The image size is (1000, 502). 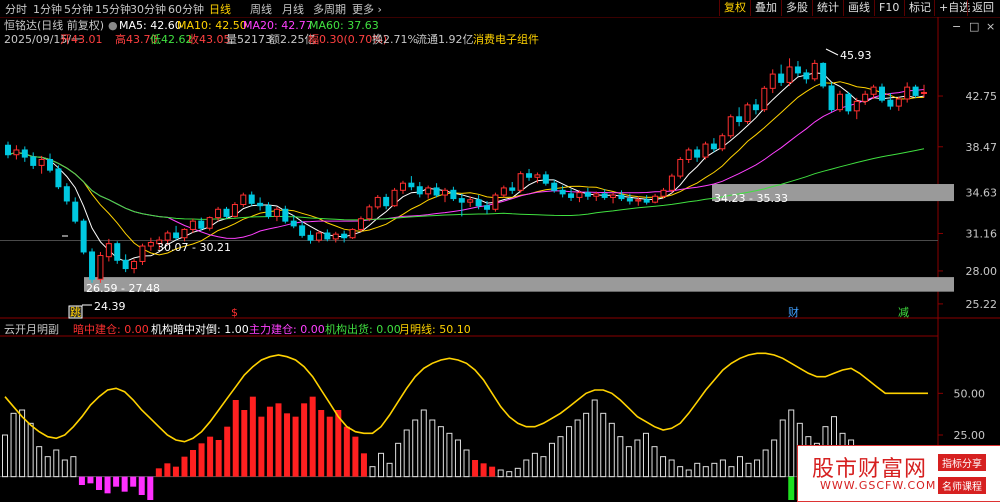 I want to click on high-annotation: 45.93, so click(x=856, y=55).